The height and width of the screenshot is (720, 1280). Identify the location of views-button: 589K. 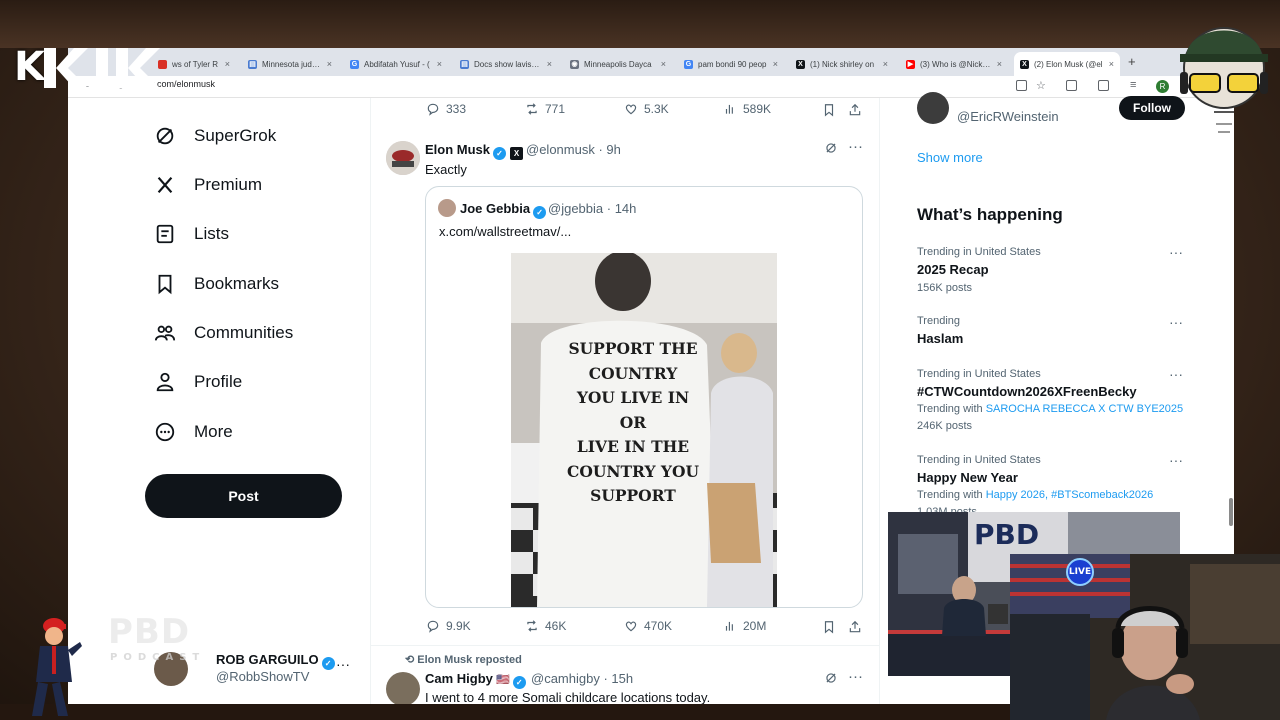
(747, 109).